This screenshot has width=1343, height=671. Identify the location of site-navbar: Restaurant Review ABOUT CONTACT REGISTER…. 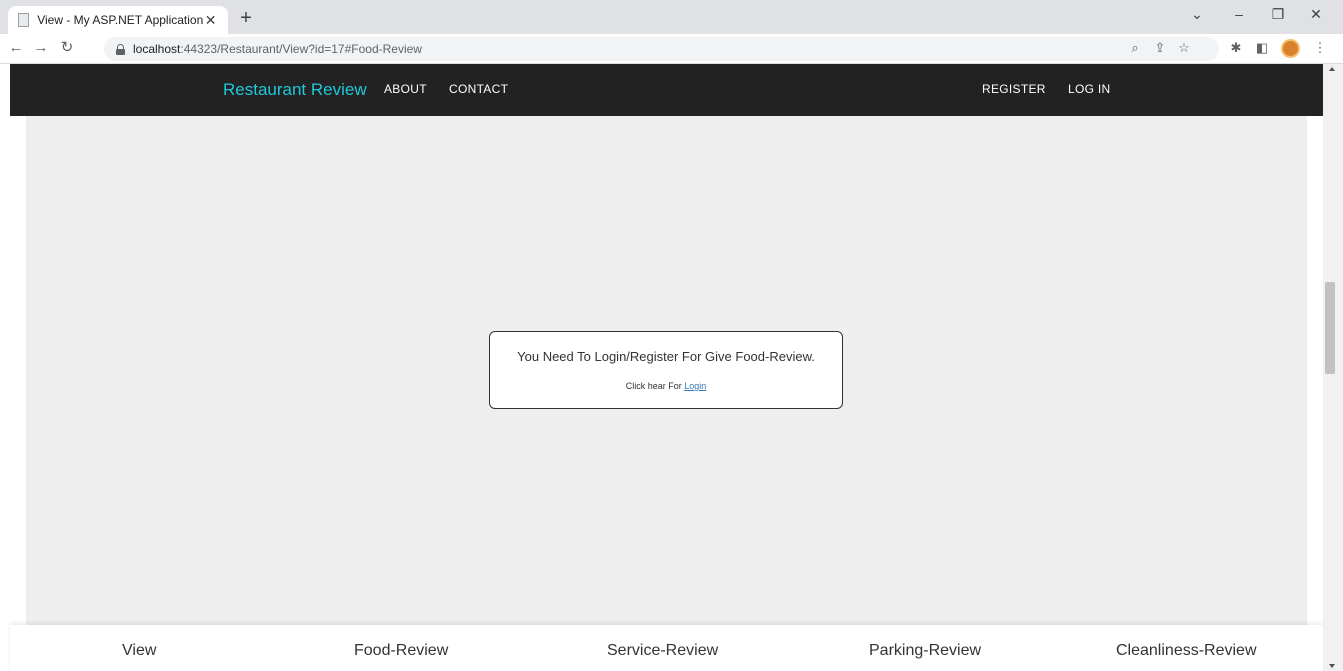
(666, 90).